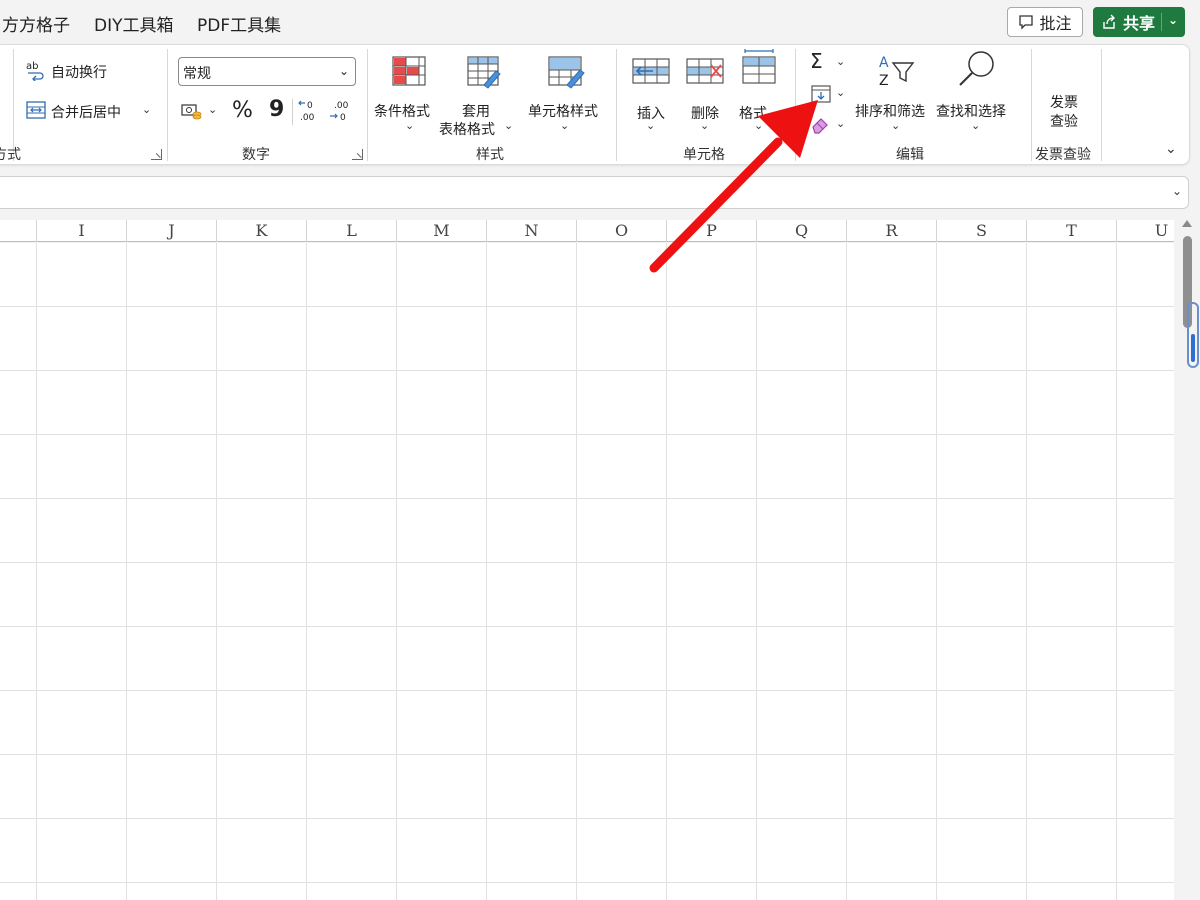 This screenshot has height=900, width=1200. Describe the element at coordinates (191, 112) in the screenshot. I see `currency-icon` at that location.